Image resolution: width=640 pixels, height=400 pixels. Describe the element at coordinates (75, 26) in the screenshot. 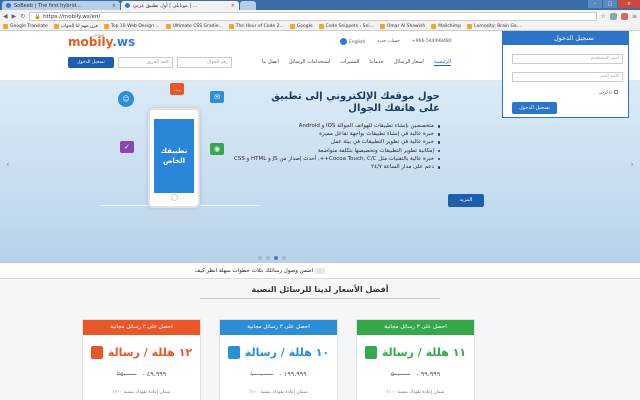

I see `bookmark-item: فرن مهم لتا الجواب` at that location.